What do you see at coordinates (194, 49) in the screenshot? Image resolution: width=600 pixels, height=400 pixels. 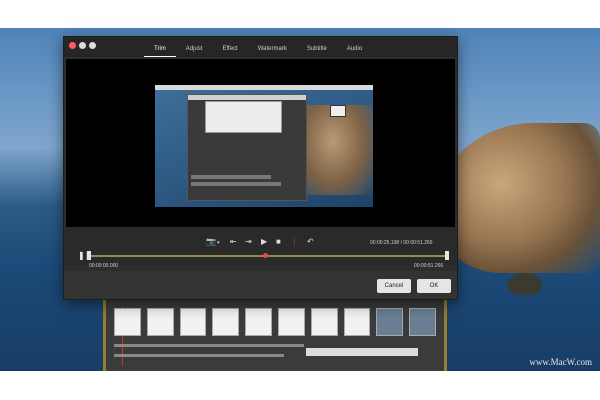 I see `tab-adjust: Adjust` at bounding box center [194, 49].